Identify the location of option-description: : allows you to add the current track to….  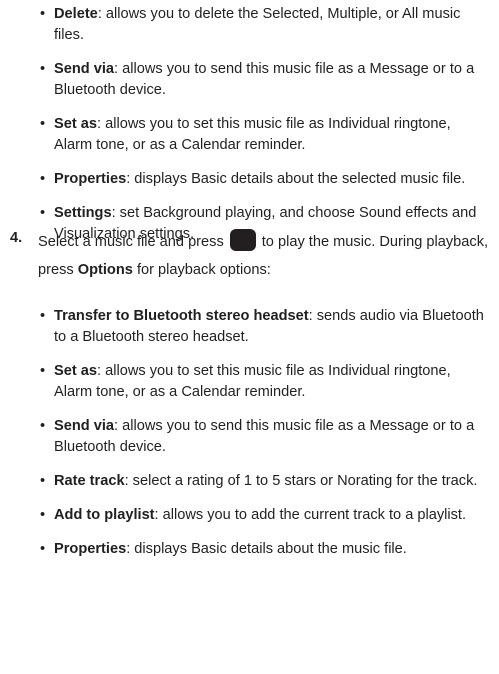
(310, 515).